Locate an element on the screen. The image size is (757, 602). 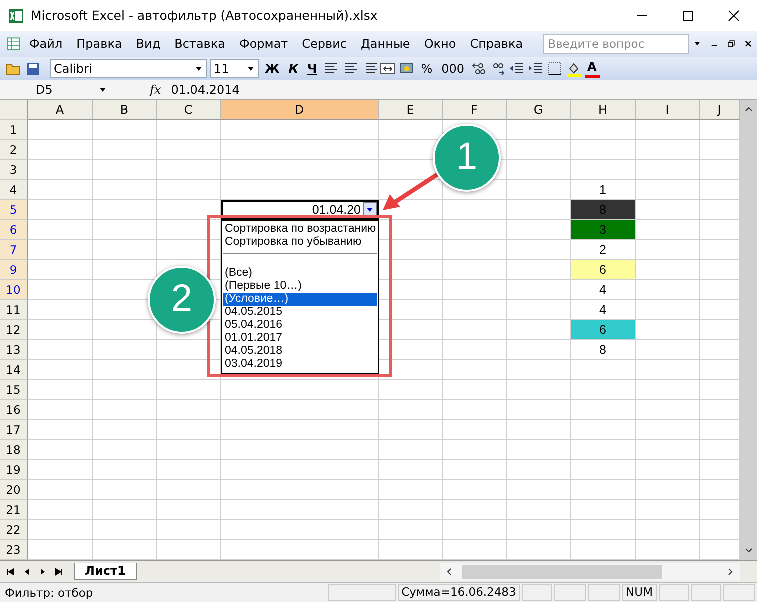
dropdown-item: 04.05.2018 is located at coordinates (300, 351).